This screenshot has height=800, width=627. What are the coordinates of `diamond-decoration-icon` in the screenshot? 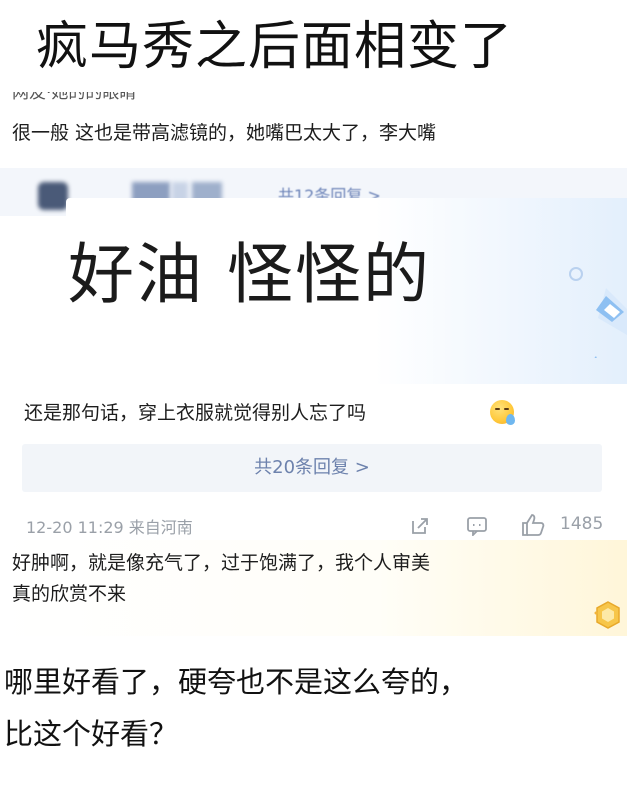 It's located at (598, 312).